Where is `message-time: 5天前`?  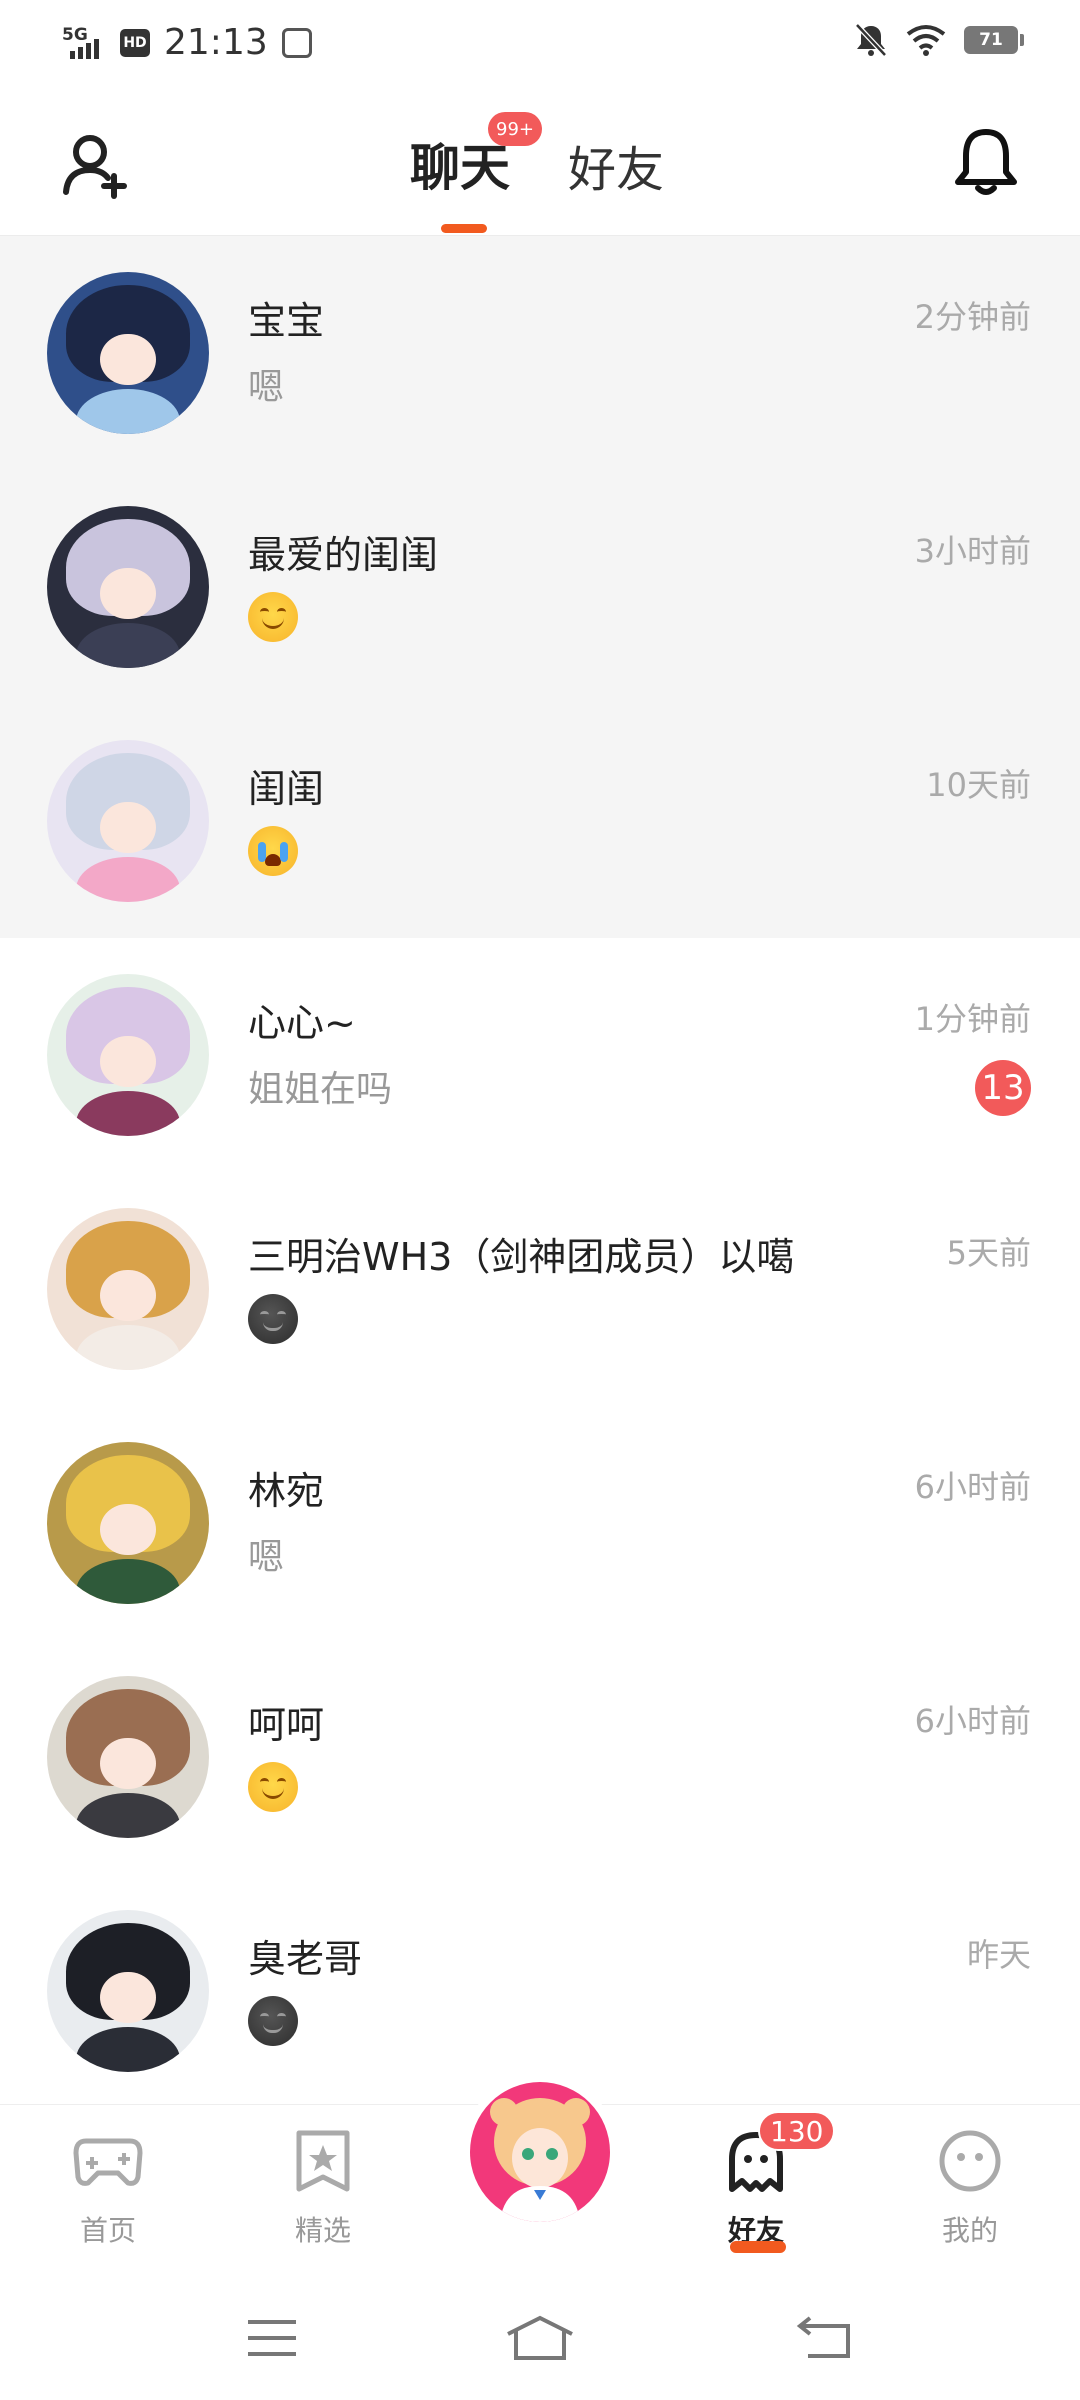
message-time: 5天前 is located at coordinates (988, 1253).